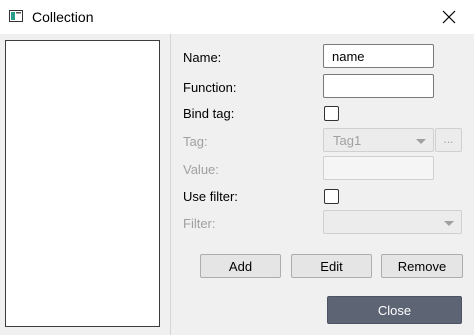 The width and height of the screenshot is (474, 335). I want to click on filter-label: Filter:, so click(199, 223).